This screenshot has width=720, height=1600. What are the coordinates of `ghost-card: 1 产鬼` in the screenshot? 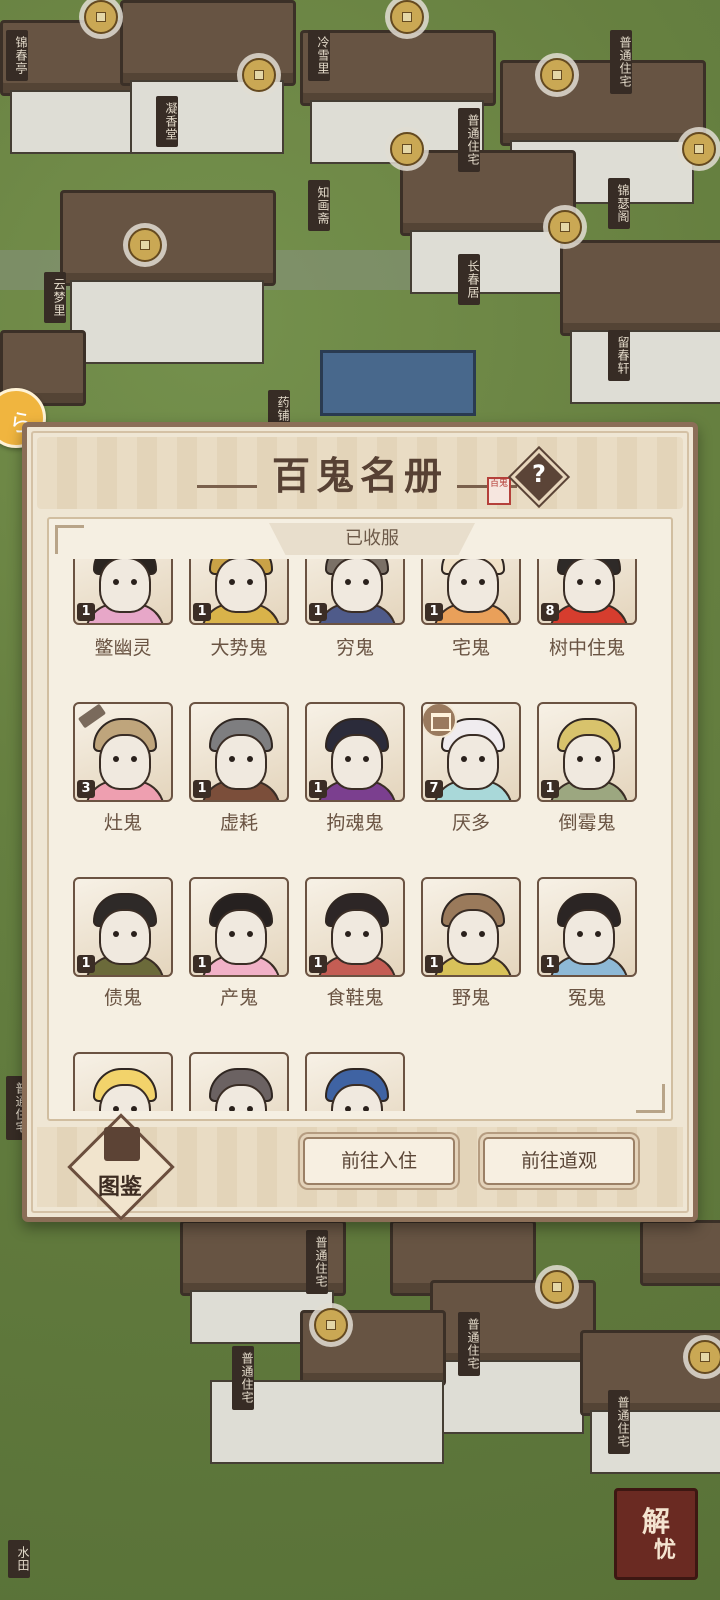 It's located at (239, 943).